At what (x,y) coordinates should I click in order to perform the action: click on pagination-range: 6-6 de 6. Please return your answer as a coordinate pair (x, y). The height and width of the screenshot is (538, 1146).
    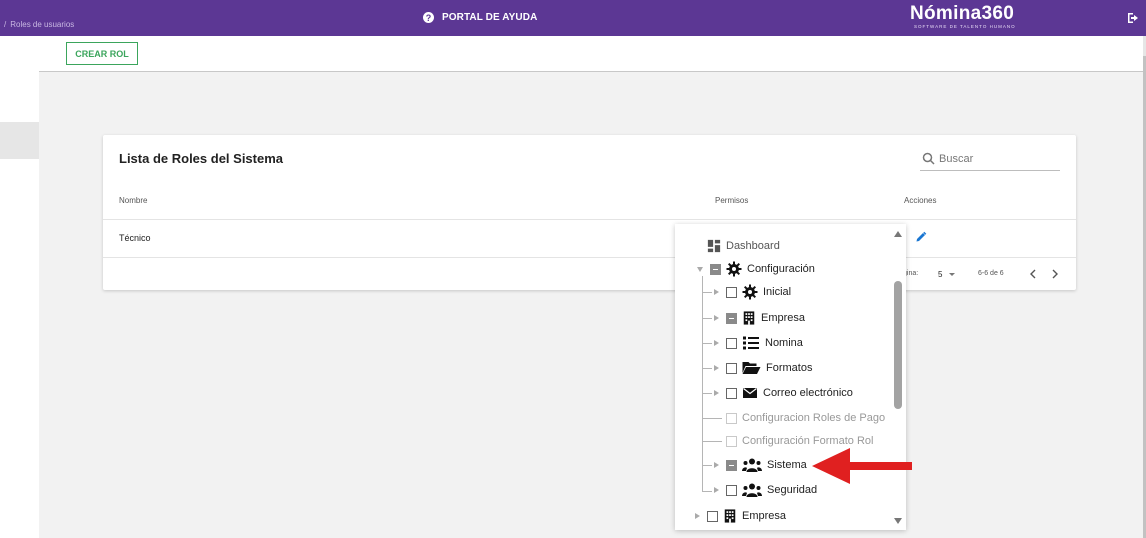
    Looking at the image, I should click on (991, 273).